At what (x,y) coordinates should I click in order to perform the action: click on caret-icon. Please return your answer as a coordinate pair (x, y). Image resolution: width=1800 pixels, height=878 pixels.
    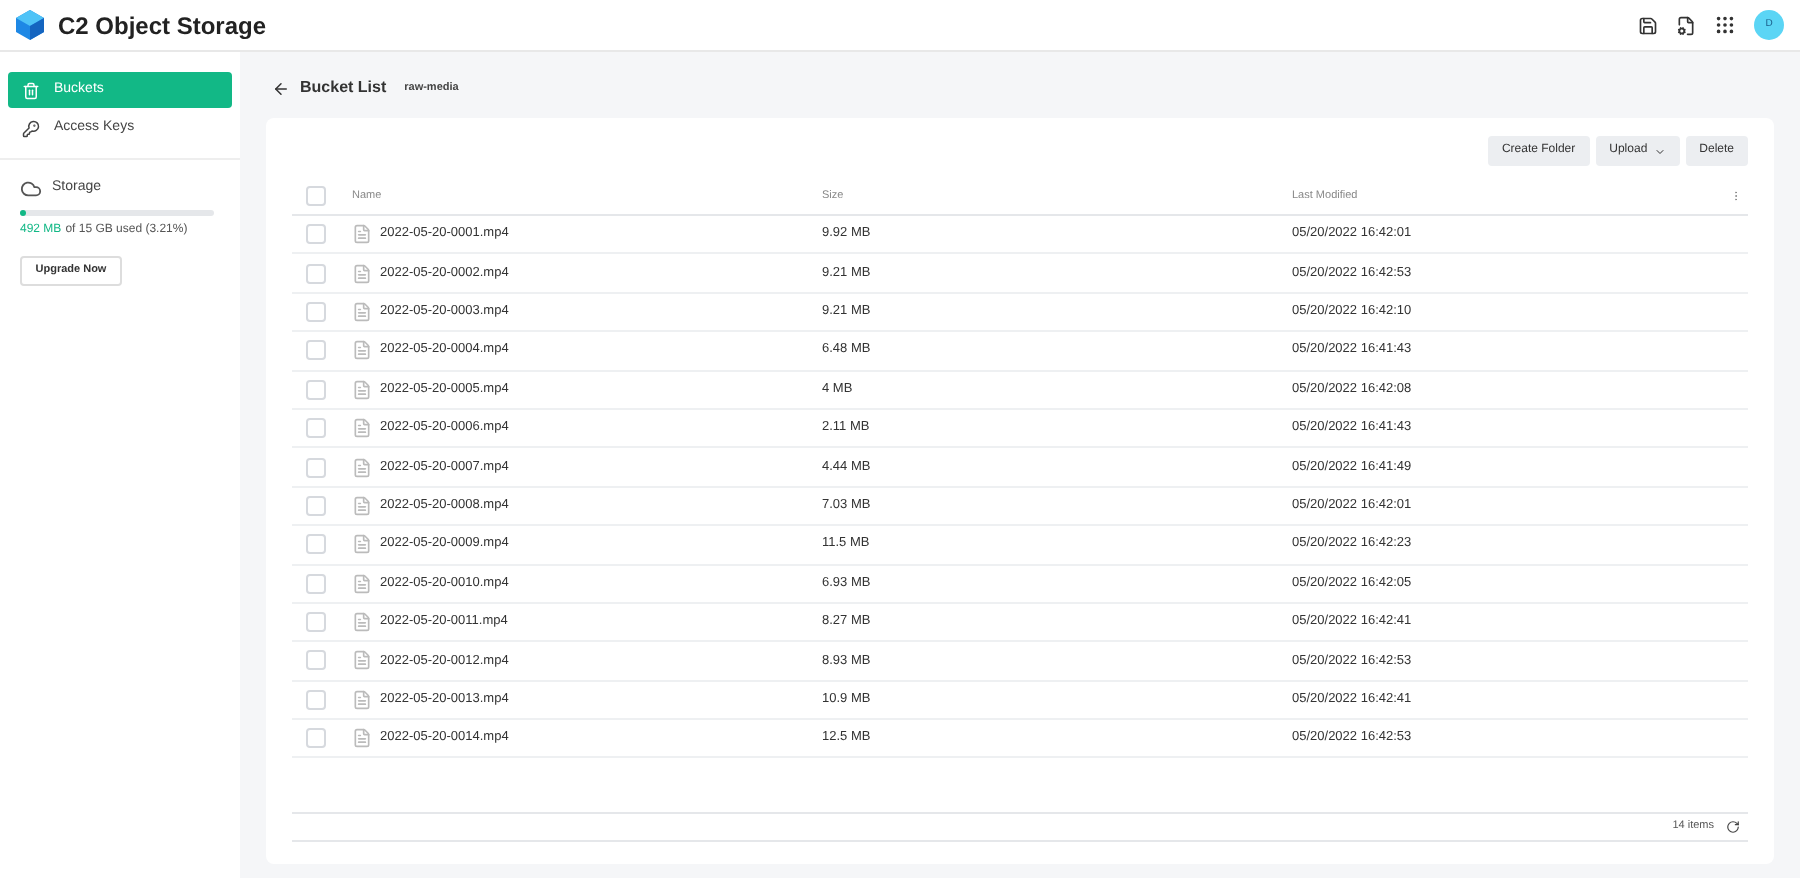
    Looking at the image, I should click on (1659, 151).